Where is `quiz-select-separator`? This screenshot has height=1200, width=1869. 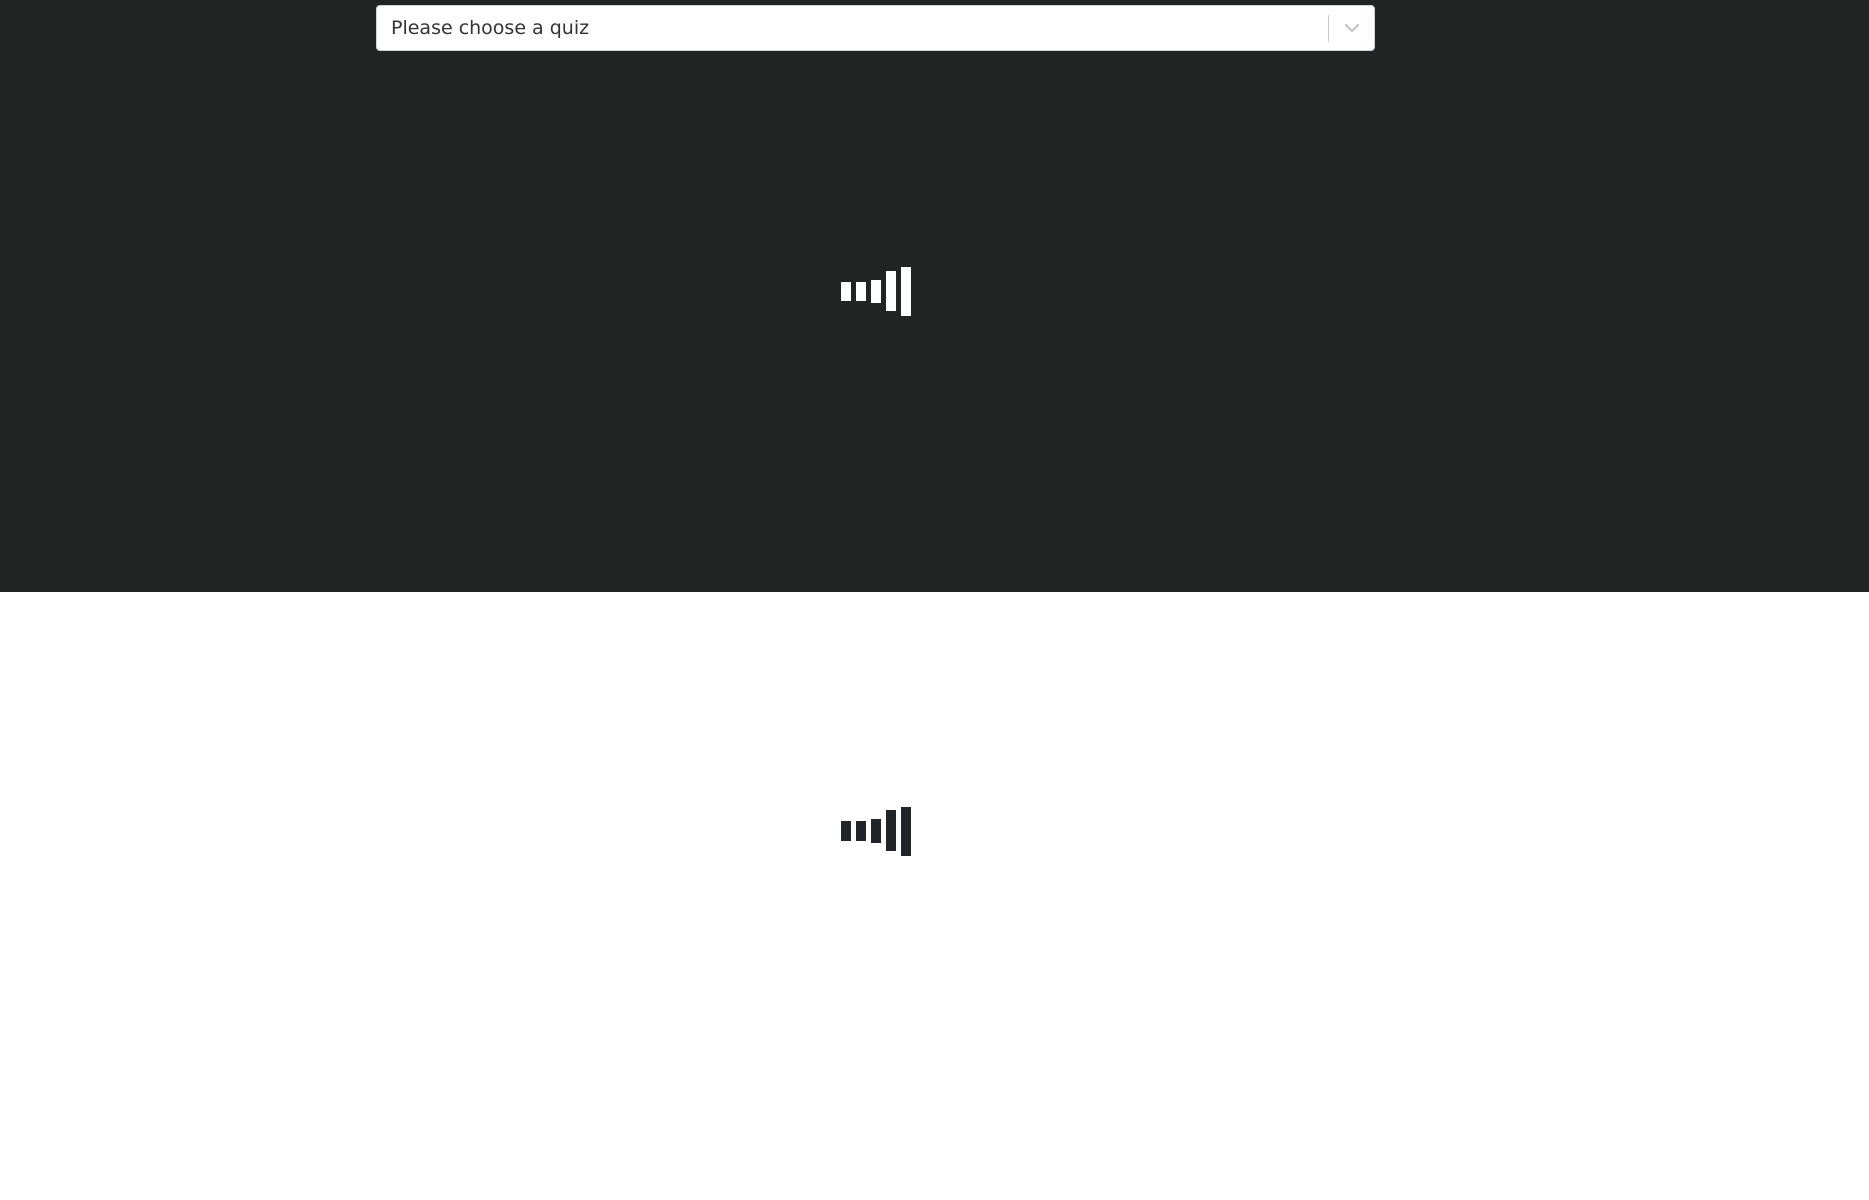
quiz-select-separator is located at coordinates (1328, 28).